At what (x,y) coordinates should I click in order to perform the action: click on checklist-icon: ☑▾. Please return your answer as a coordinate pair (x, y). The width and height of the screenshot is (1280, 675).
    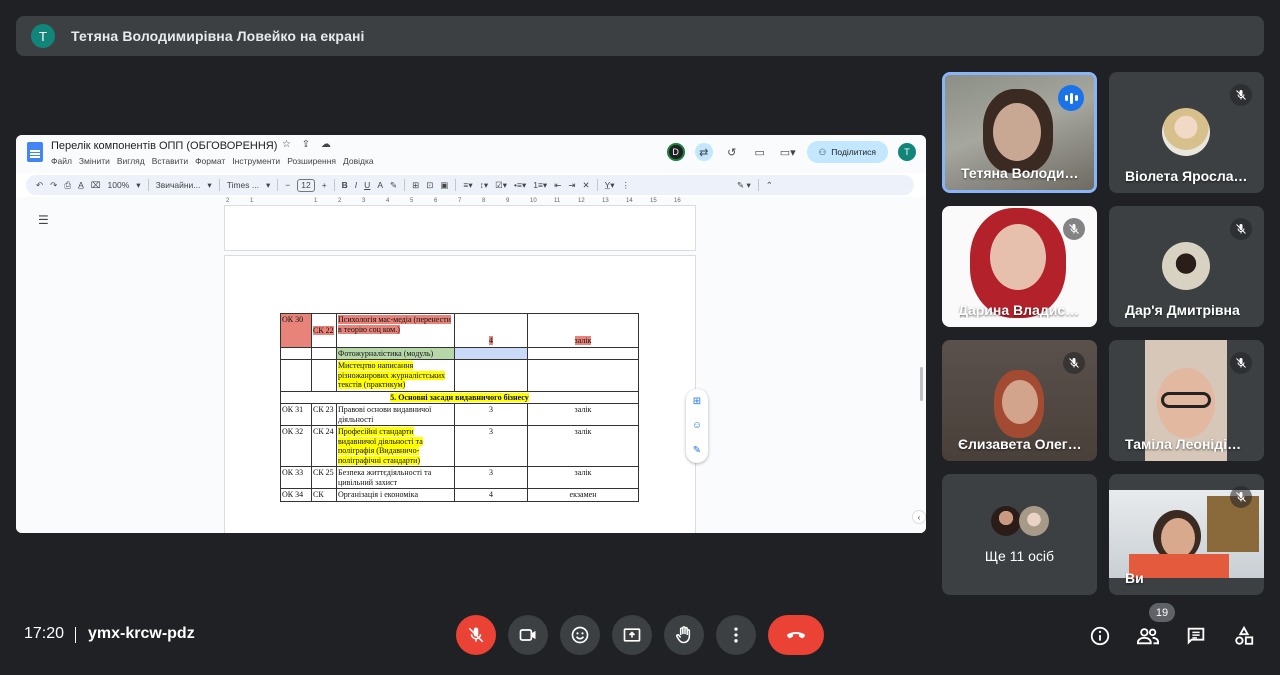
    Looking at the image, I should click on (501, 185).